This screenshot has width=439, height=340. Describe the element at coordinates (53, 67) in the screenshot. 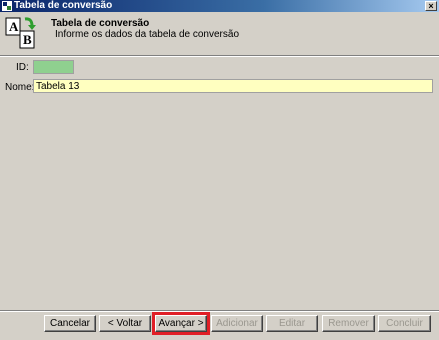

I see `id-field` at that location.